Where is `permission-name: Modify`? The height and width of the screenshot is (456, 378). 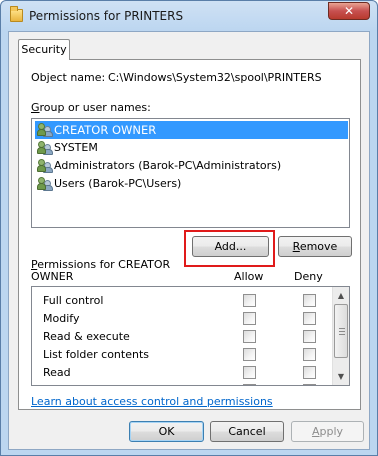 permission-name: Modify is located at coordinates (61, 318).